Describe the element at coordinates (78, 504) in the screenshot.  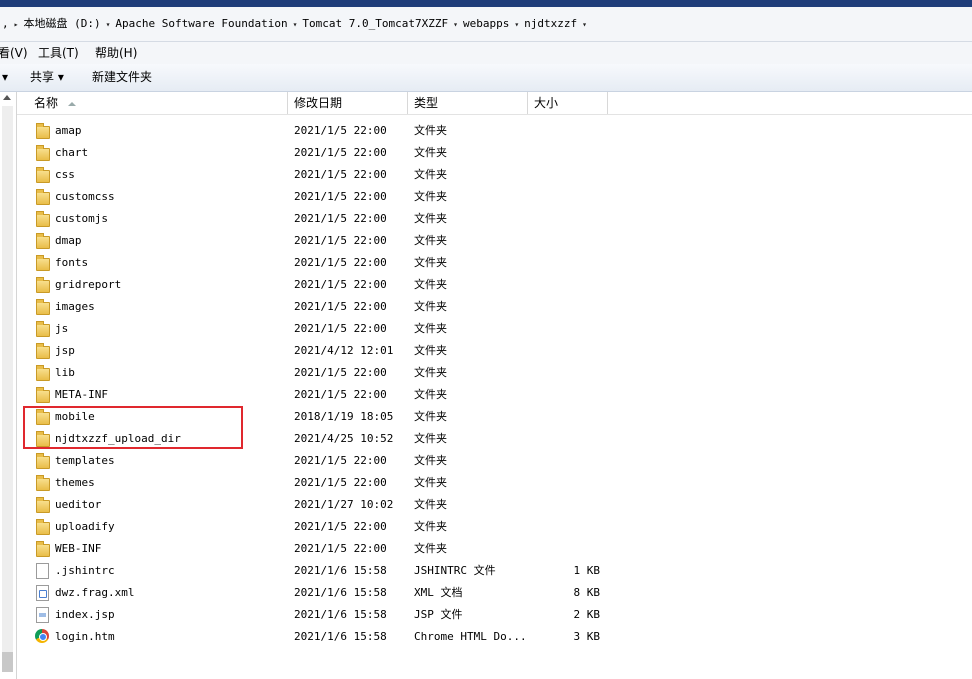
I see `file-name: ueditor` at that location.